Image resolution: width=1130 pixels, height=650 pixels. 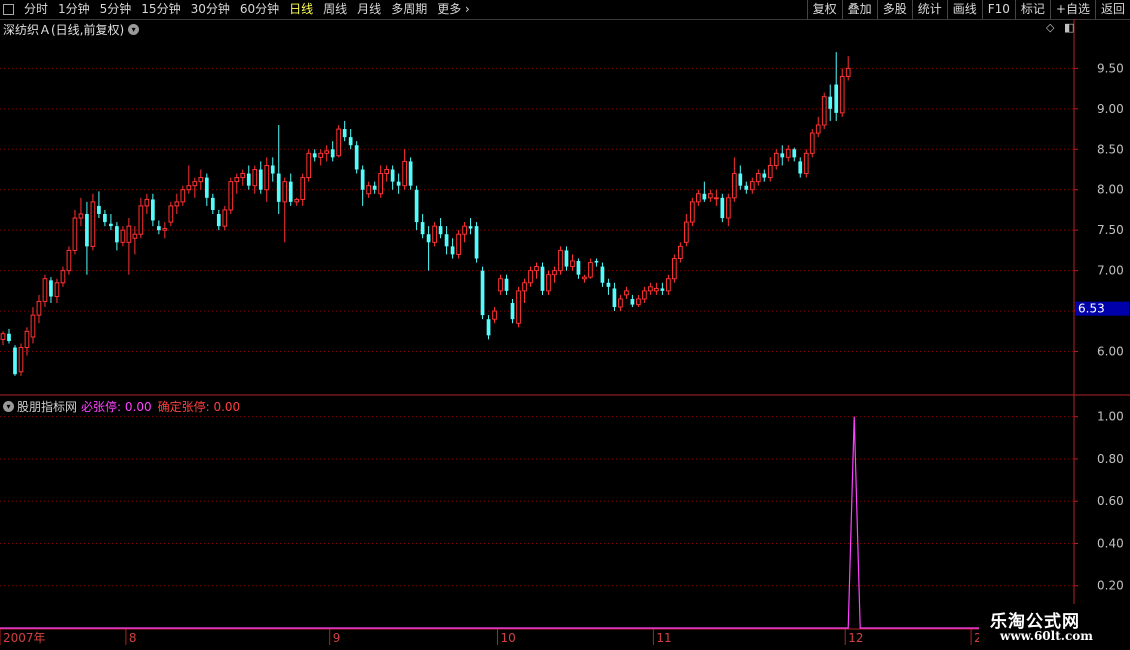 I want to click on price-axis-label: 9.00, so click(x=1110, y=109).